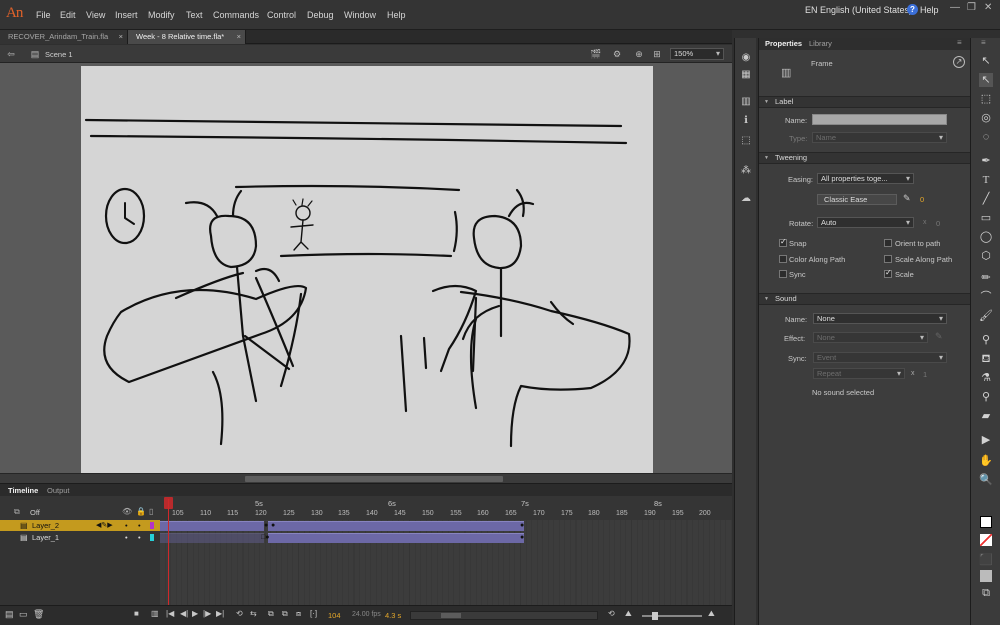 This screenshot has width=1000, height=625. What do you see at coordinates (783, 259) in the screenshot?
I see `color-along-path-checkbox` at bounding box center [783, 259].